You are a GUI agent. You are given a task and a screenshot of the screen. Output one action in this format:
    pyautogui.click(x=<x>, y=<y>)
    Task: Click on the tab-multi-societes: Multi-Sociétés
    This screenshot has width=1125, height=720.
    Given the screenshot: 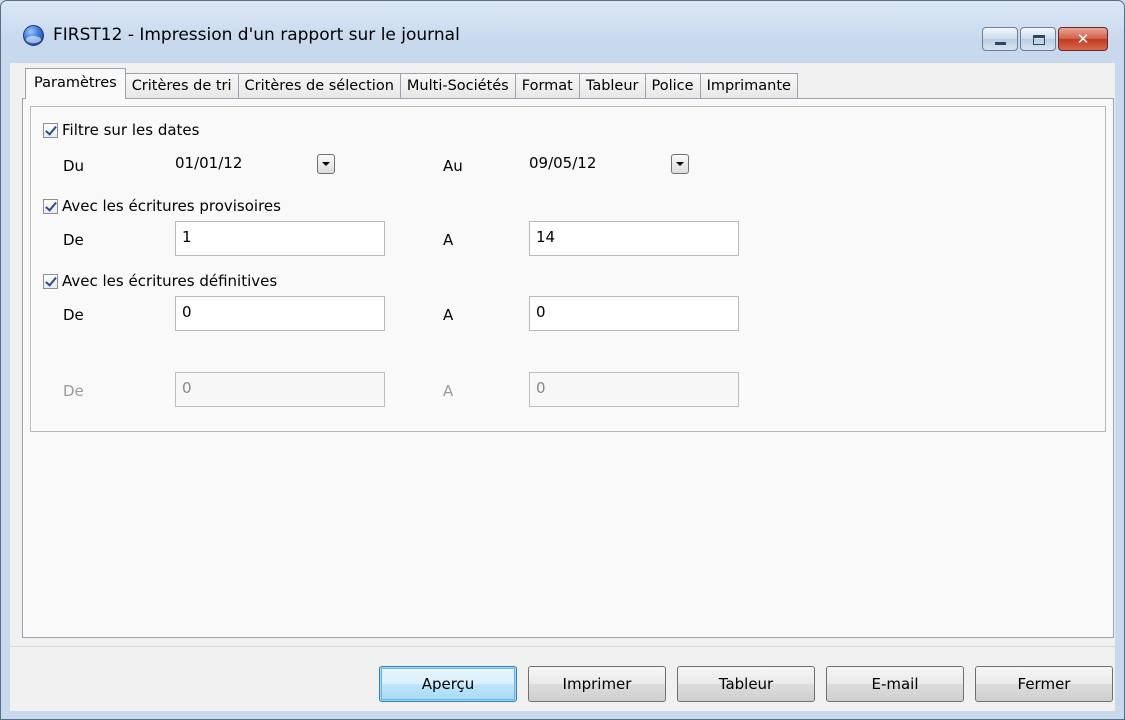 What is the action you would take?
    pyautogui.click(x=457, y=86)
    